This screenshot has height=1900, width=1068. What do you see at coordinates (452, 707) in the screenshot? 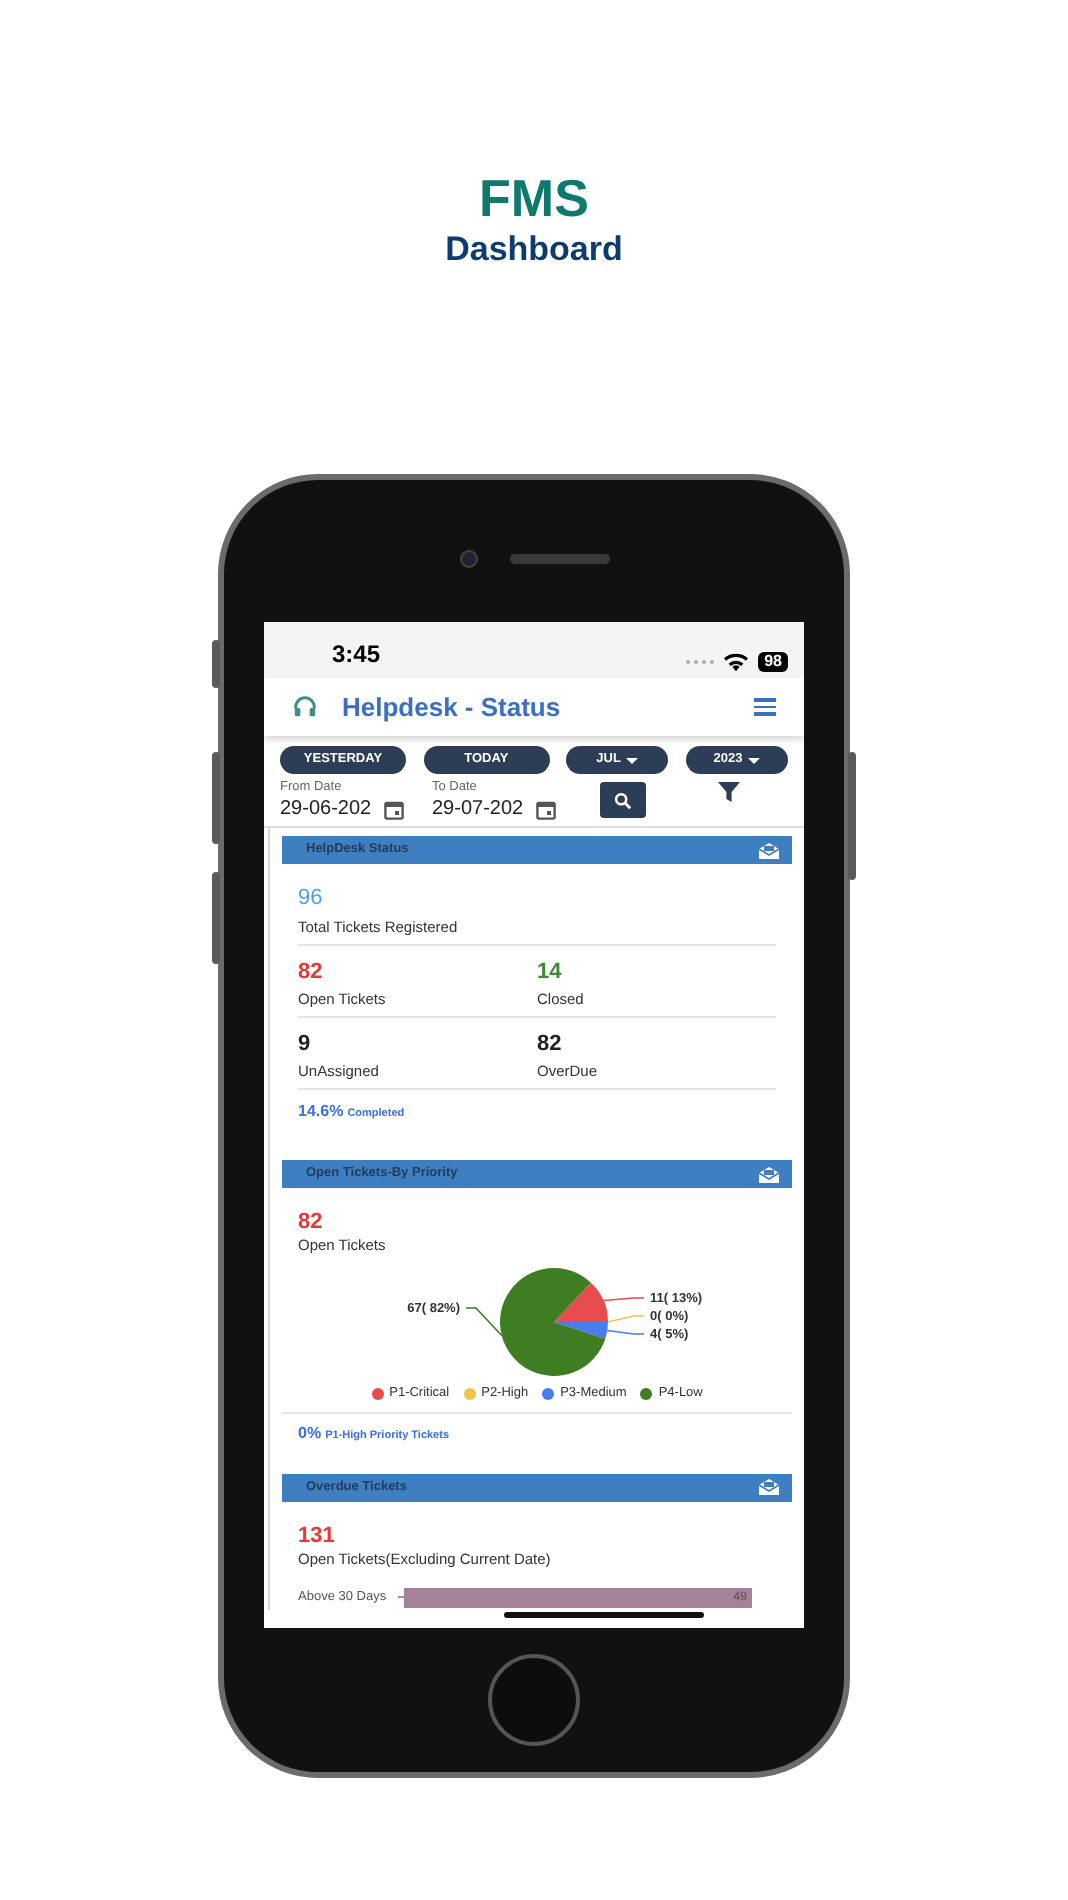
I see `app-title: Helpdesk - Status` at bounding box center [452, 707].